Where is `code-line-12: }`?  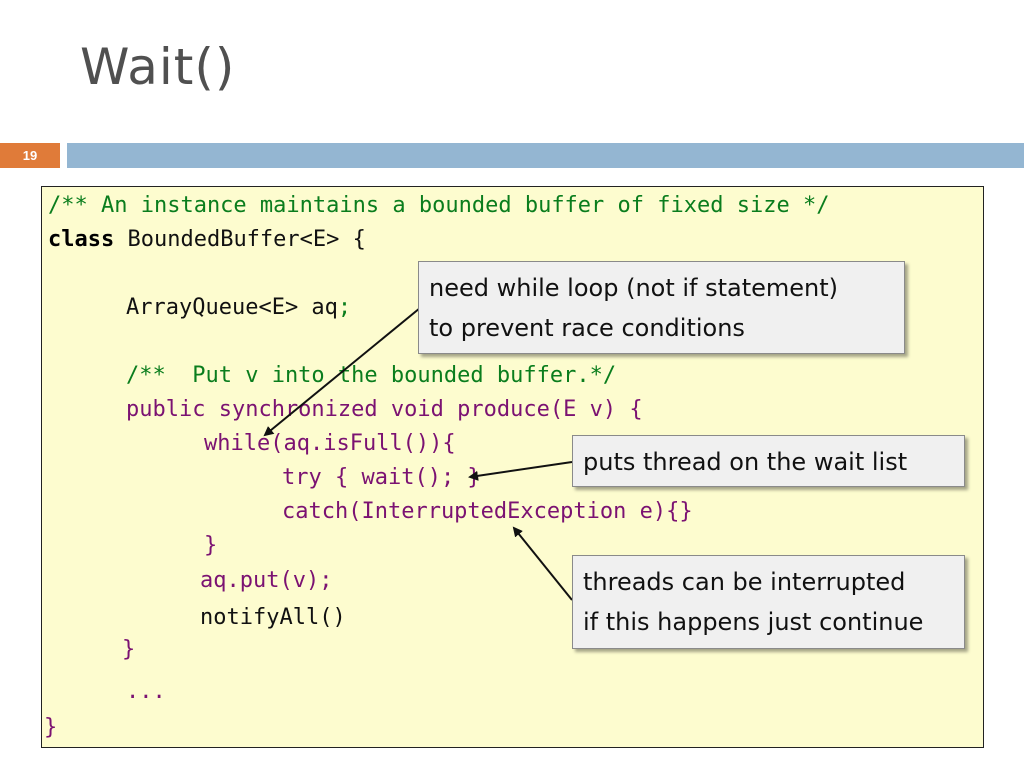
code-line-12: } is located at coordinates (129, 649).